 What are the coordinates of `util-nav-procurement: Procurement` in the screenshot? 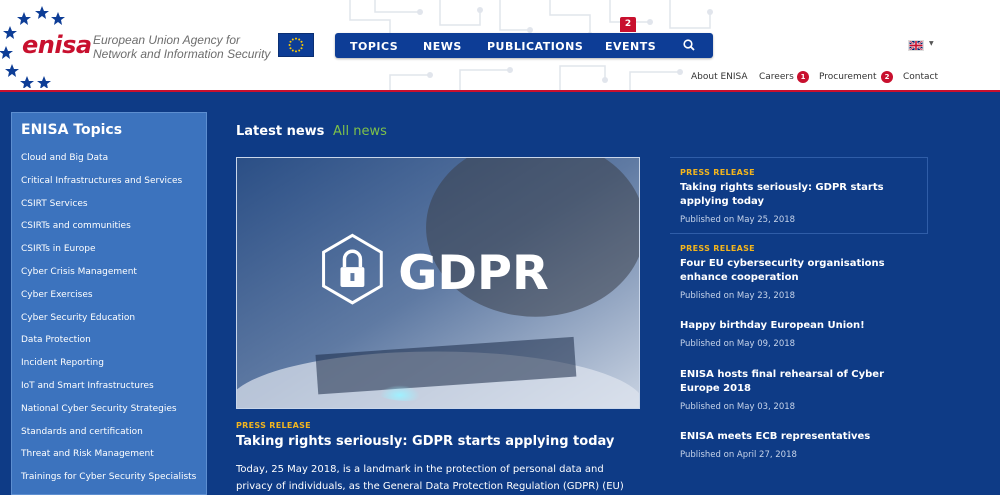 It's located at (848, 77).